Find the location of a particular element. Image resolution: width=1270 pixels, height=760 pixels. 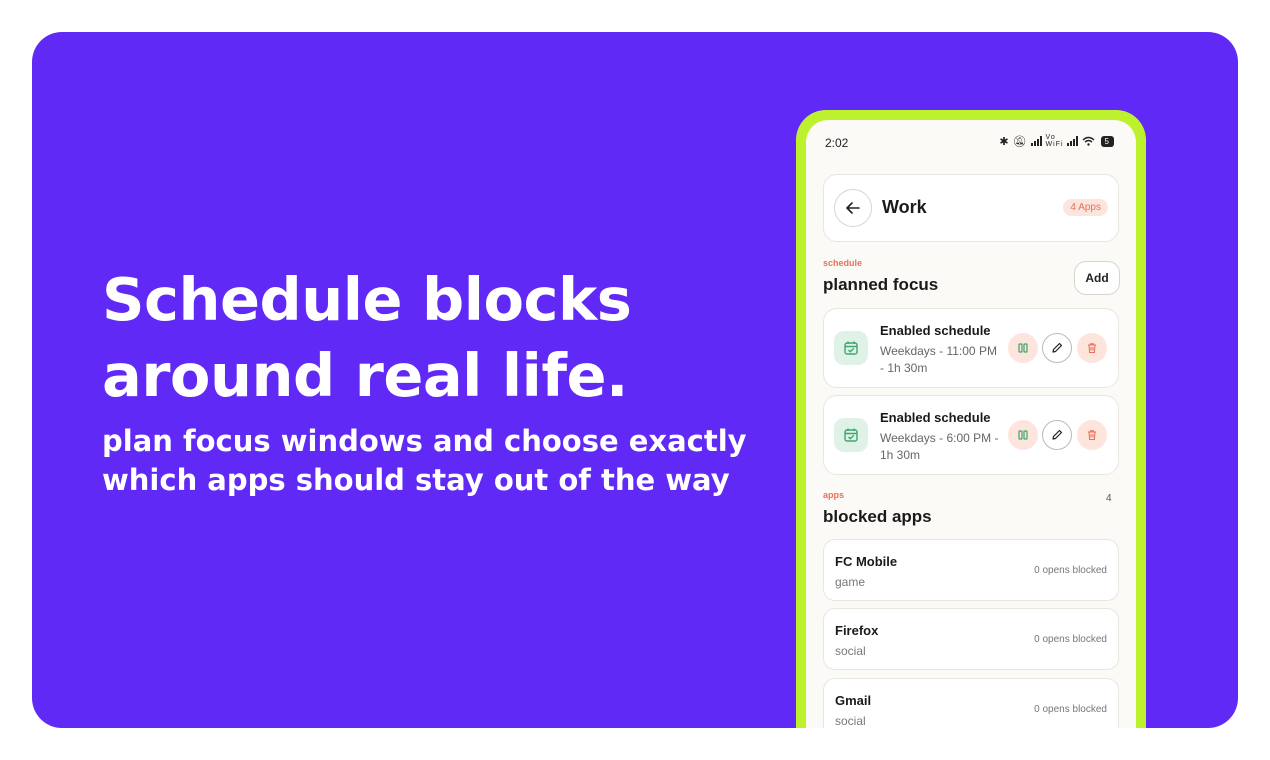

schedule-section-tag: schedule is located at coordinates (843, 263).